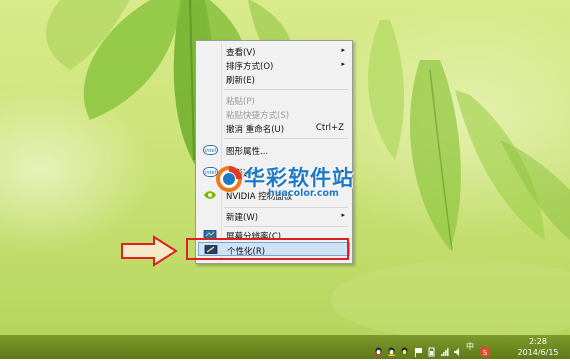 The height and width of the screenshot is (361, 570). Describe the element at coordinates (255, 130) in the screenshot. I see `menu-item-label: 撤消 重命名(U)` at that location.